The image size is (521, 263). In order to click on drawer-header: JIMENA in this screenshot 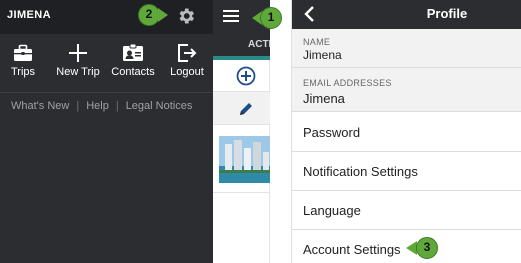, I will do `click(106, 17)`.